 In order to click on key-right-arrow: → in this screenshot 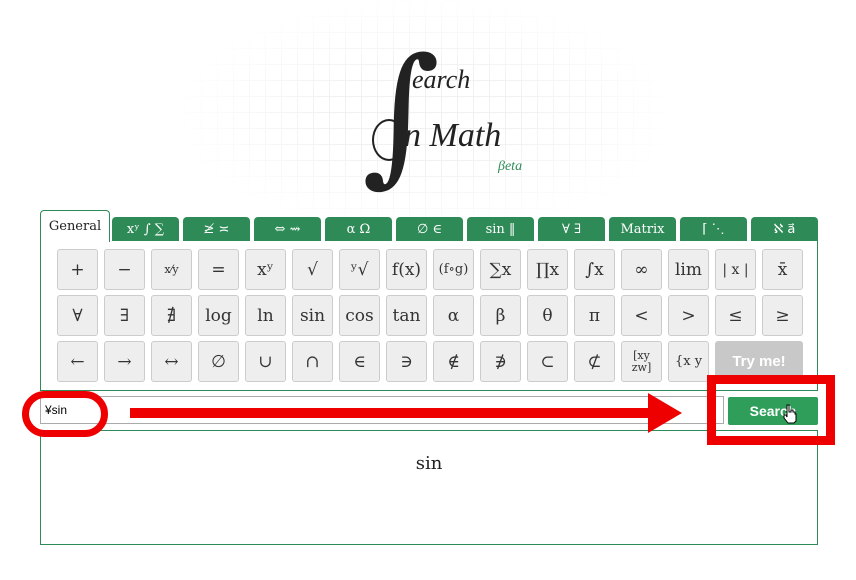, I will do `click(124, 361)`.